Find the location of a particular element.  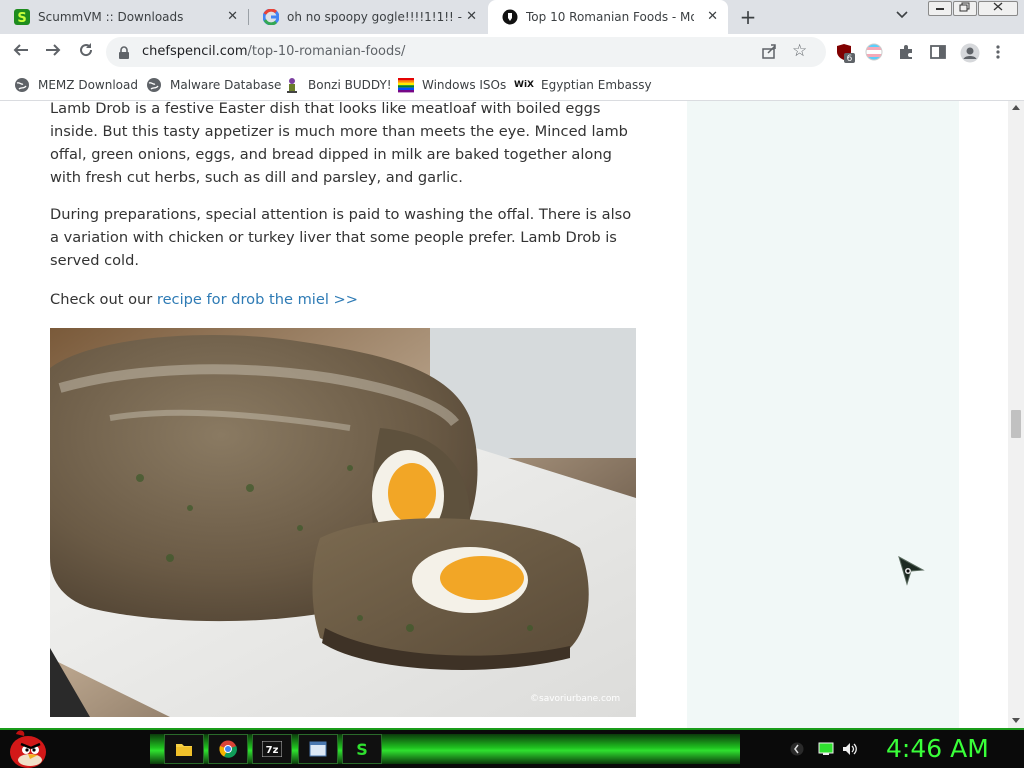

url-host: chefspencil.com is located at coordinates (195, 51).